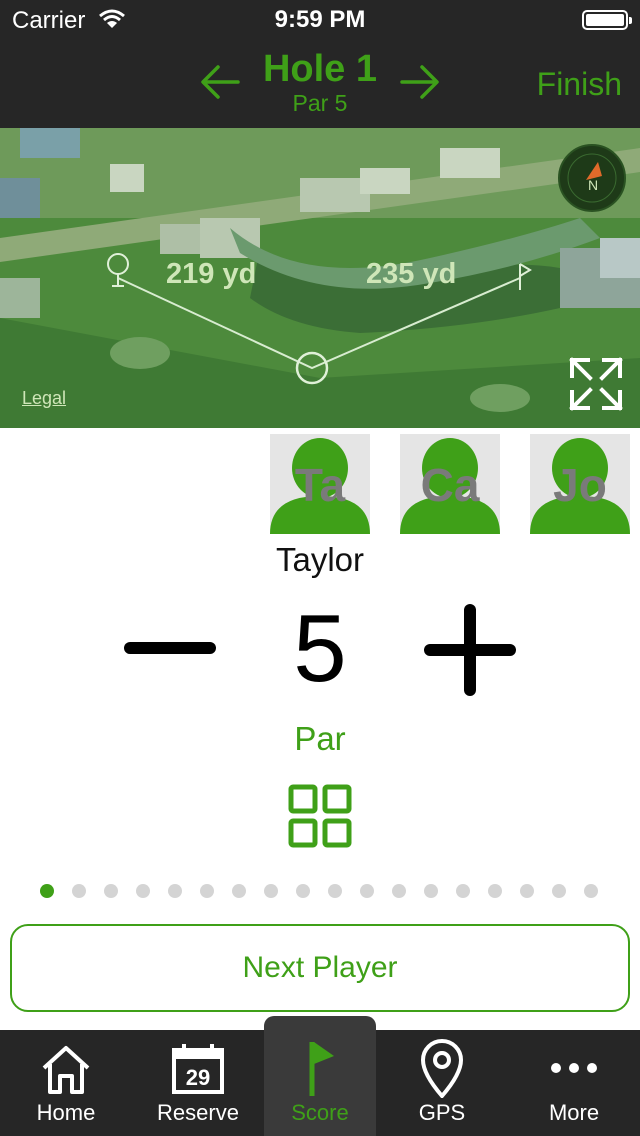 The height and width of the screenshot is (1136, 640). I want to click on distance-to-green: 235 yd, so click(411, 274).